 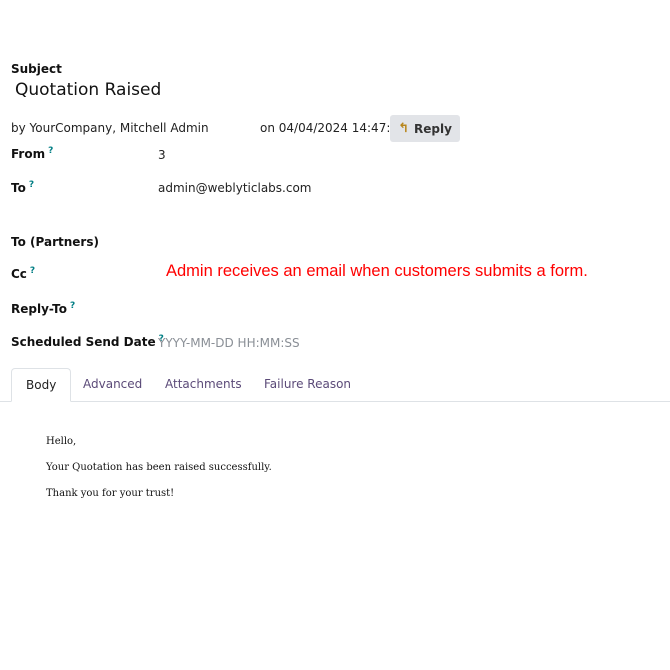 What do you see at coordinates (18, 188) in the screenshot?
I see `to-label-text: To` at bounding box center [18, 188].